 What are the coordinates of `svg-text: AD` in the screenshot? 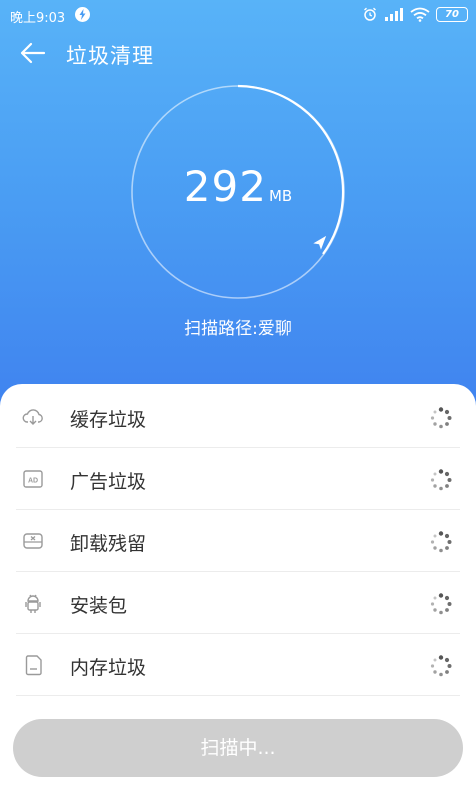 It's located at (33, 481).